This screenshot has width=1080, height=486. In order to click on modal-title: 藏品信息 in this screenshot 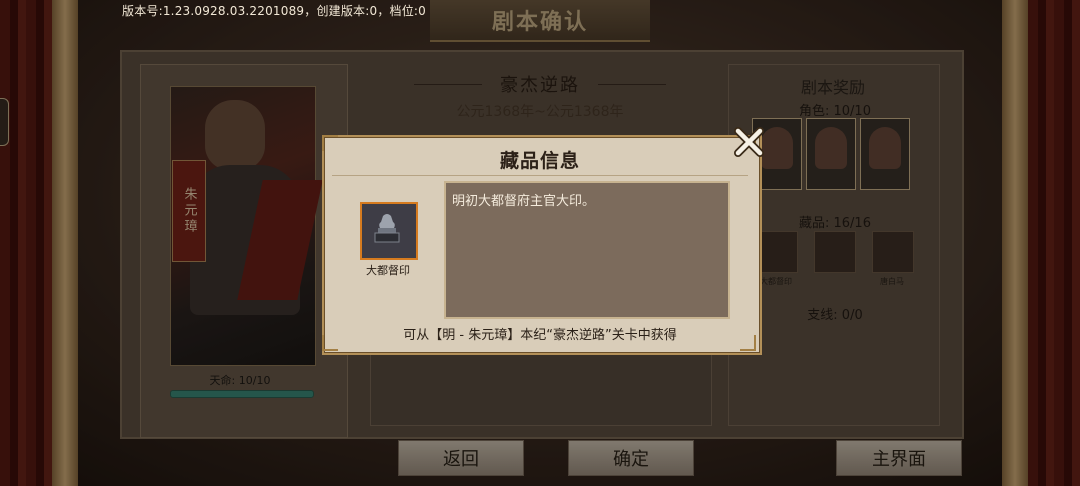, I will do `click(539, 161)`.